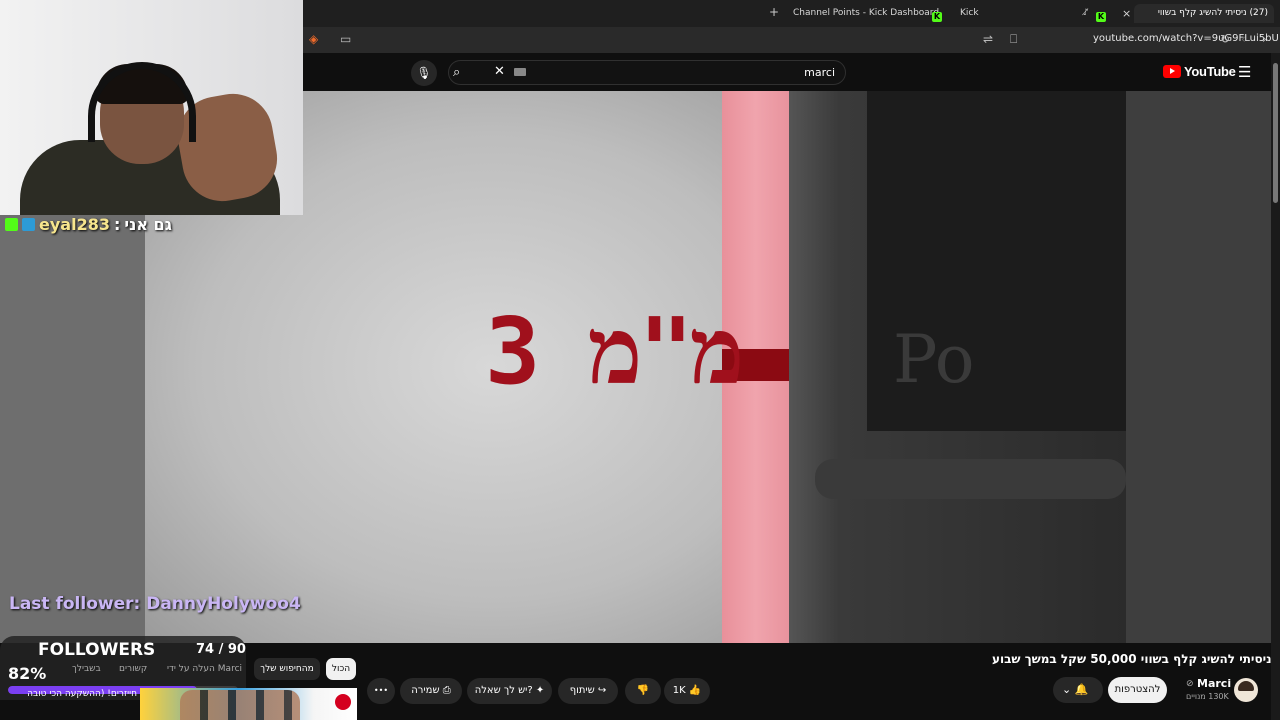 Image resolution: width=1280 pixels, height=720 pixels. Describe the element at coordinates (86, 669) in the screenshot. I see `rec-meta-for-you: בשבילך` at that location.